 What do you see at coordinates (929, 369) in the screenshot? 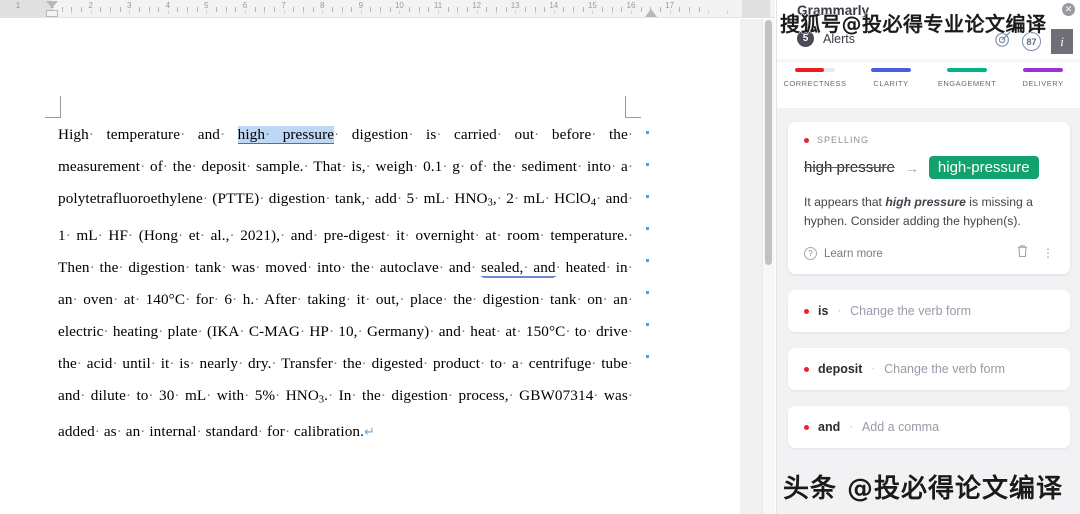
I see `suggestion-item: deposit · Change the verb form` at bounding box center [929, 369].